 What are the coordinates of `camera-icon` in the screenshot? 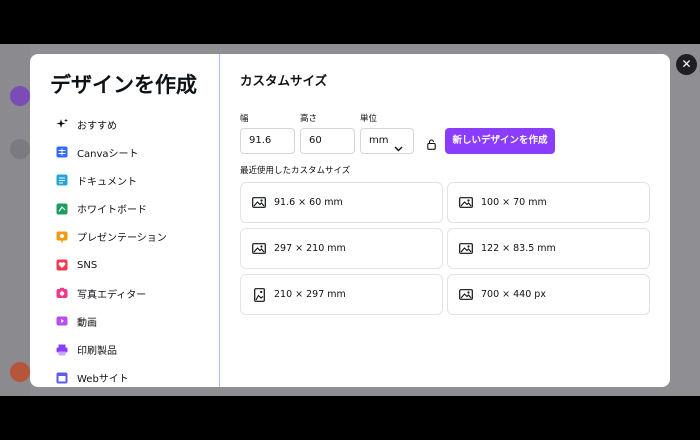 It's located at (62, 293).